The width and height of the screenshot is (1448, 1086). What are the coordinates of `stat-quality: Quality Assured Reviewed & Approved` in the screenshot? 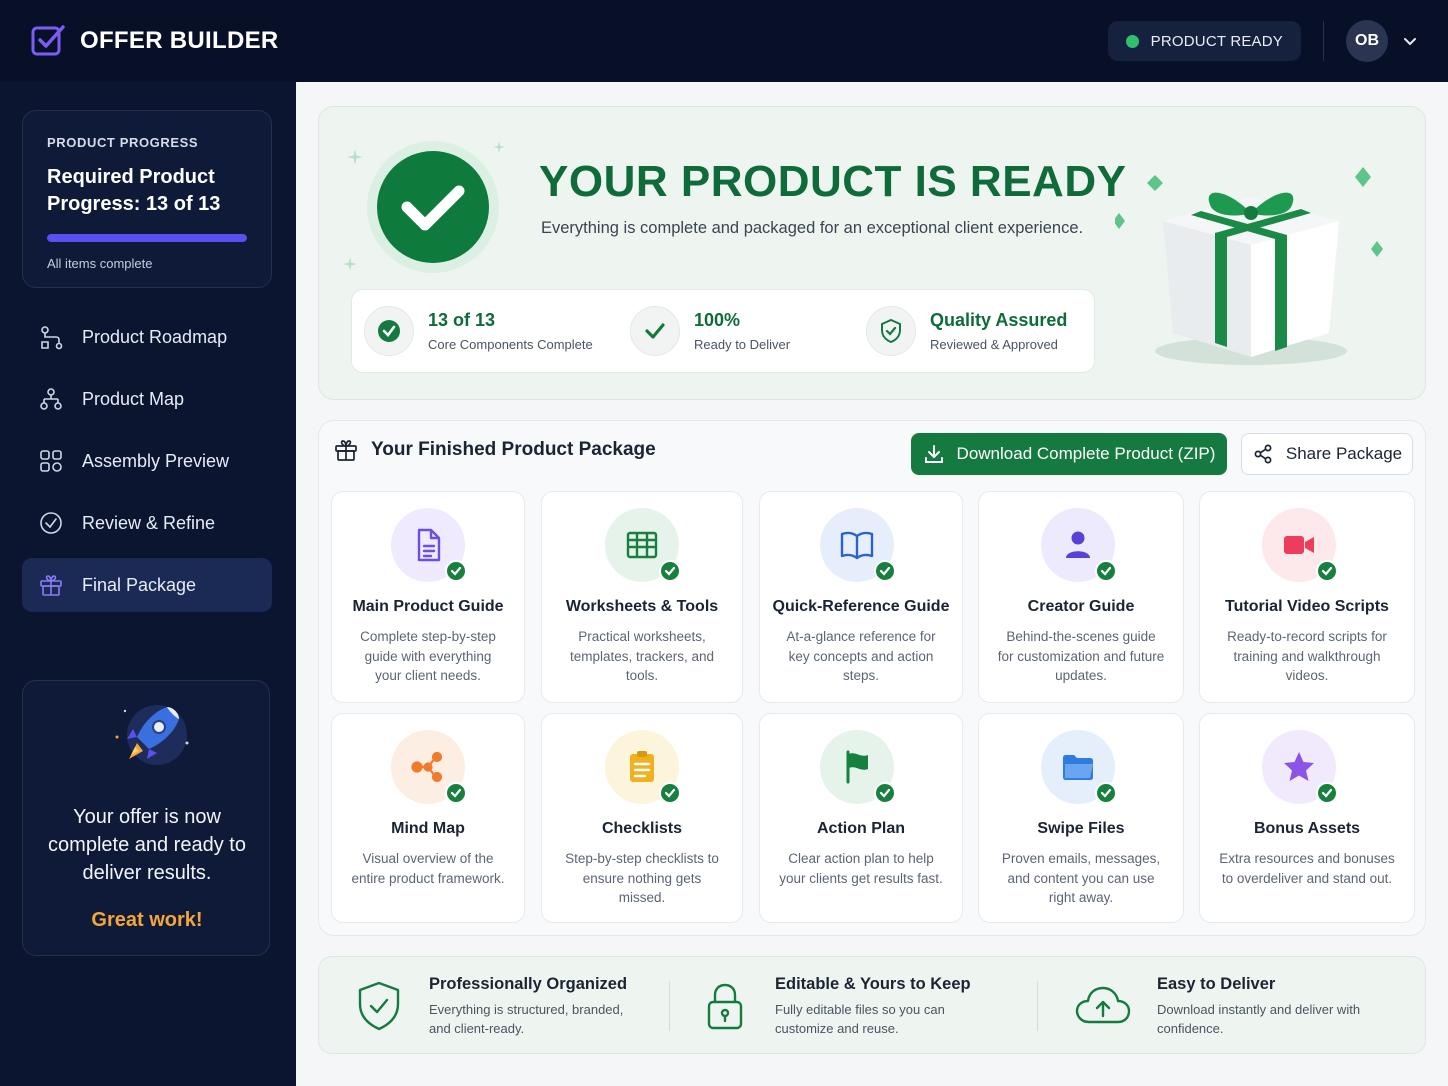 It's located at (966, 331).